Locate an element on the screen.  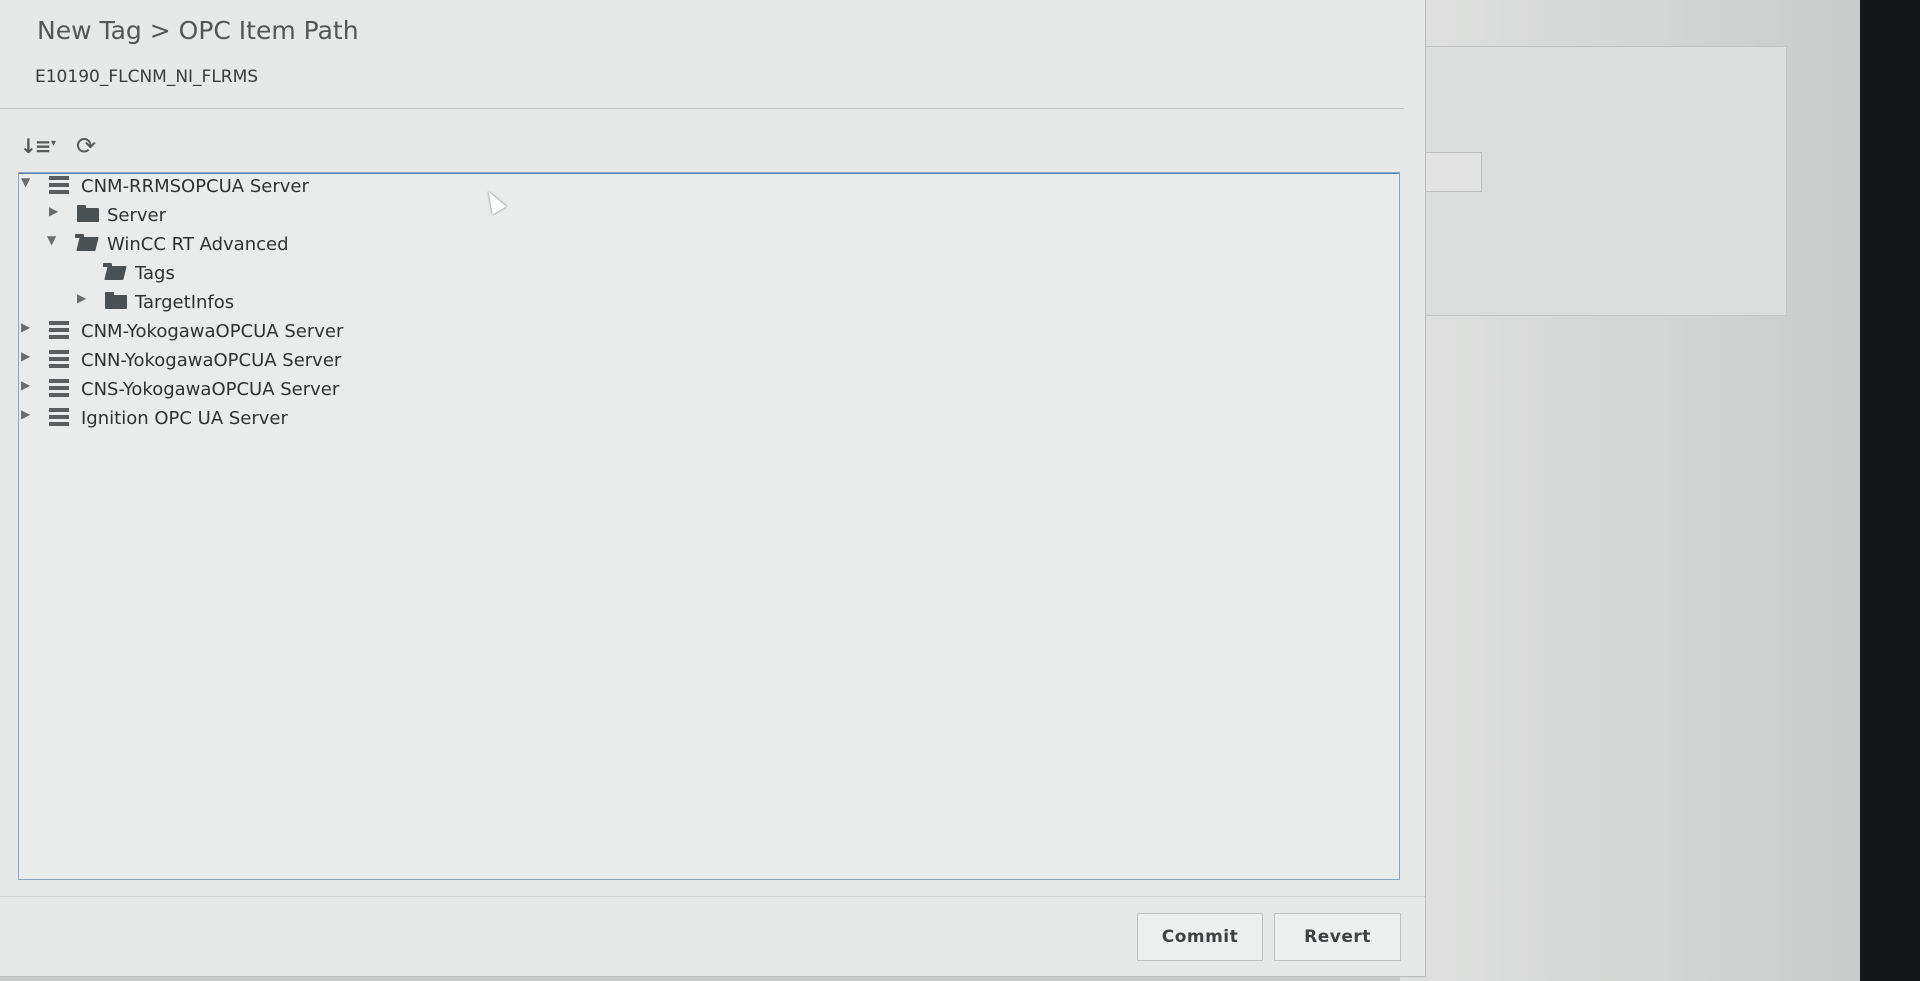
refresh-icon: ⟳ is located at coordinates (86, 146).